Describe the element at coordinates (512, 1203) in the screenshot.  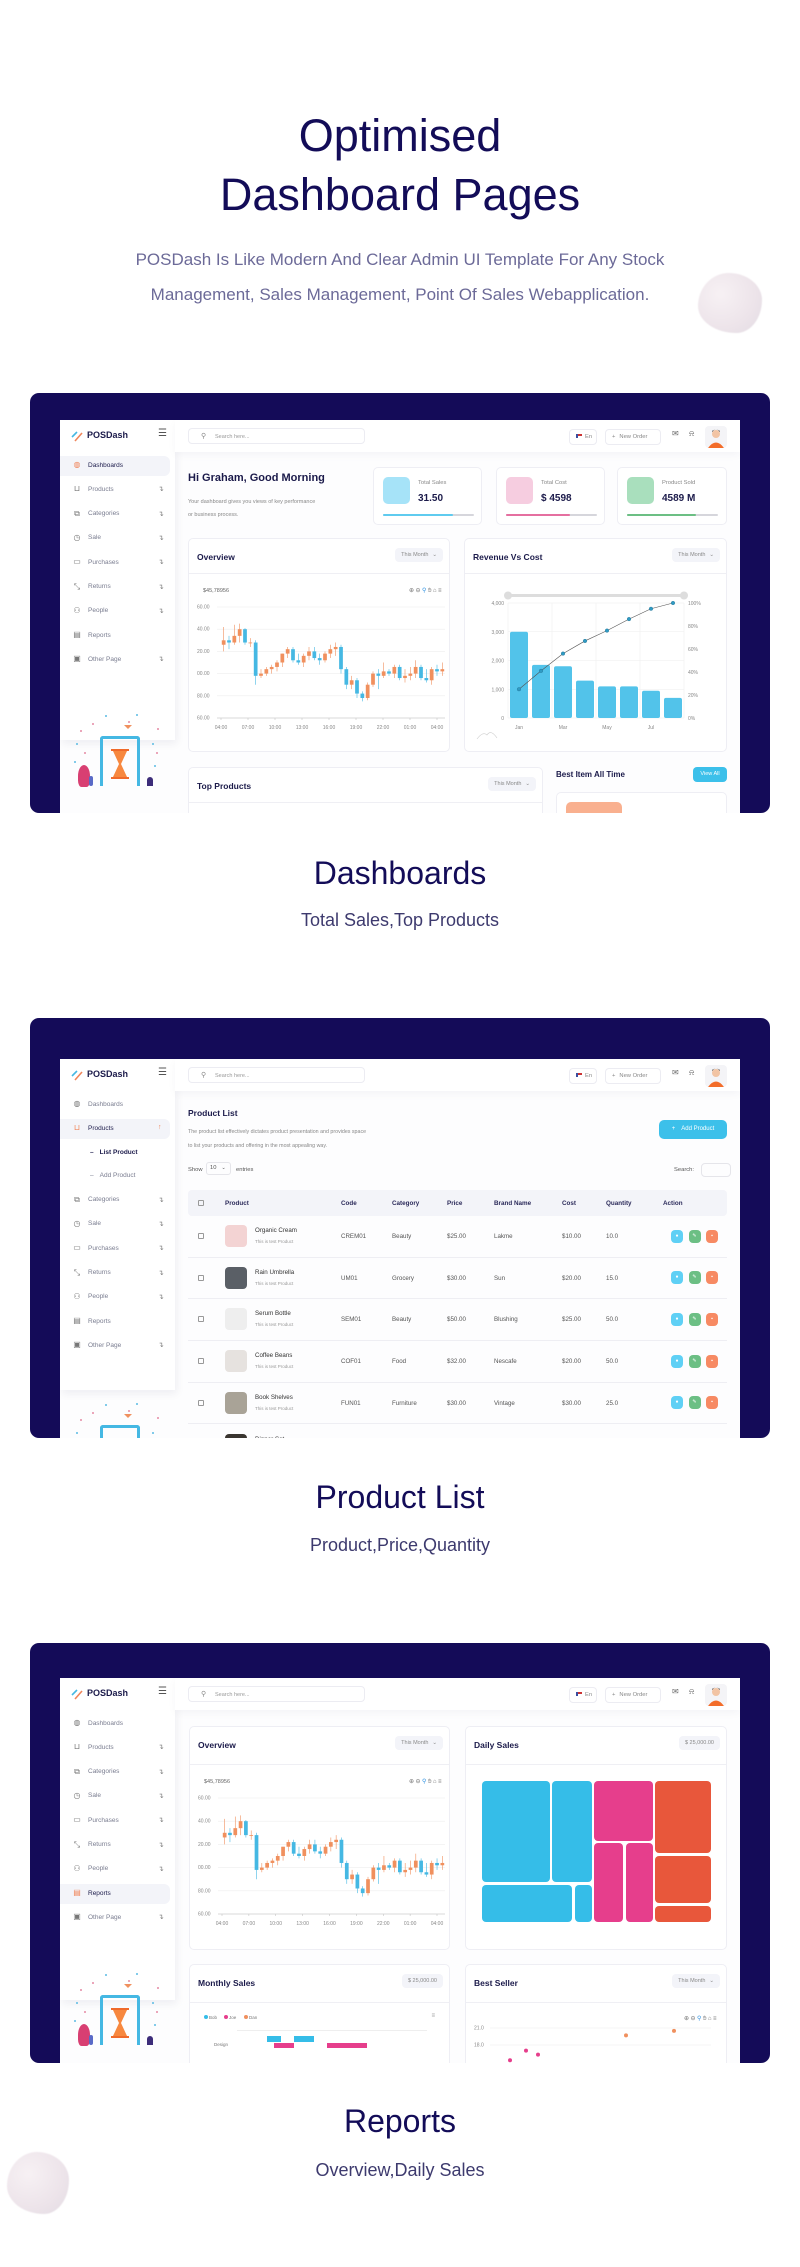
I see `column-header-brand-name: Brand Name` at that location.